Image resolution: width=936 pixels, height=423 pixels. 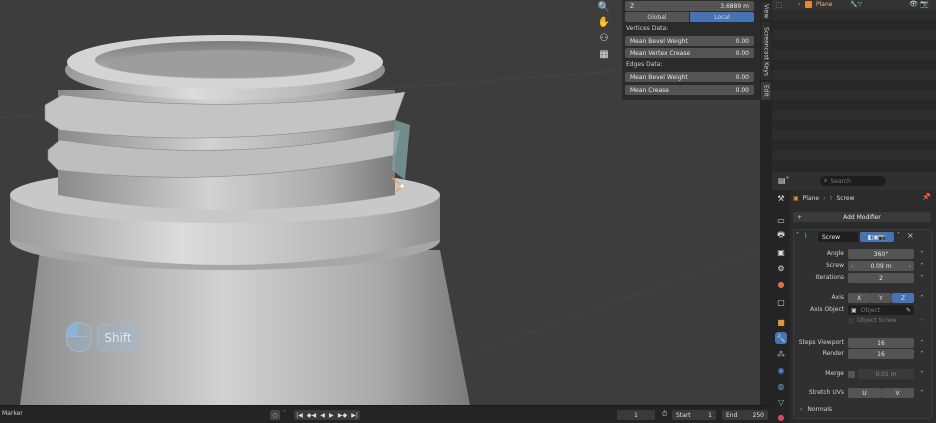 I want to click on marker-menu: Marker, so click(x=12, y=413).